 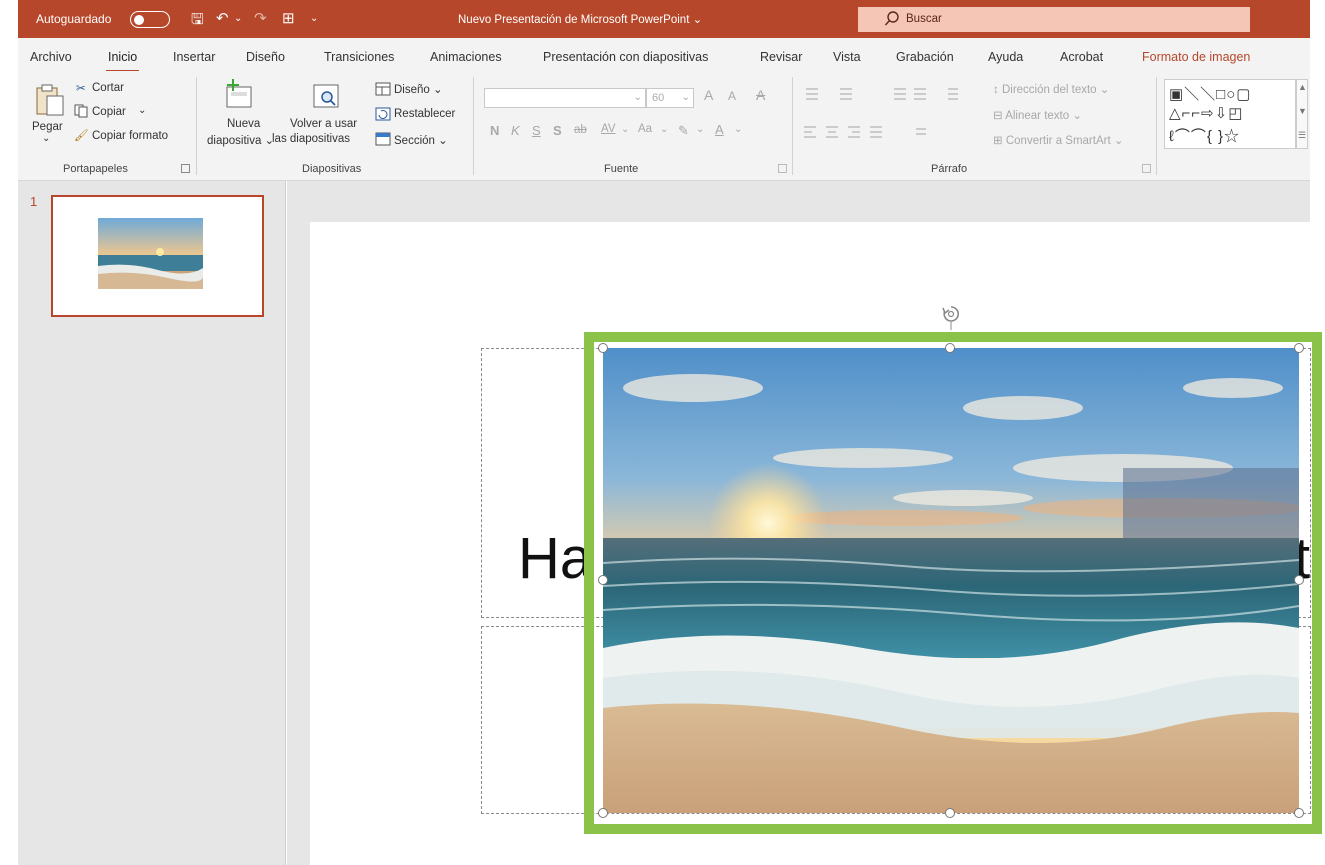 I want to click on highlight-dropdown-icon: ⌄, so click(x=700, y=129).